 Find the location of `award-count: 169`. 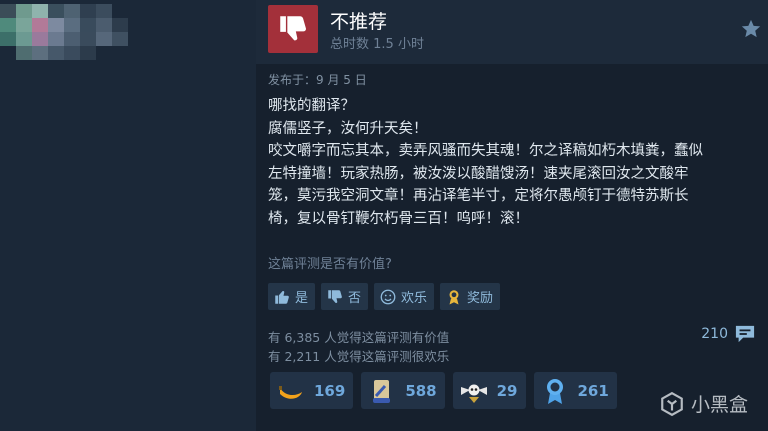

award-count: 169 is located at coordinates (330, 390).